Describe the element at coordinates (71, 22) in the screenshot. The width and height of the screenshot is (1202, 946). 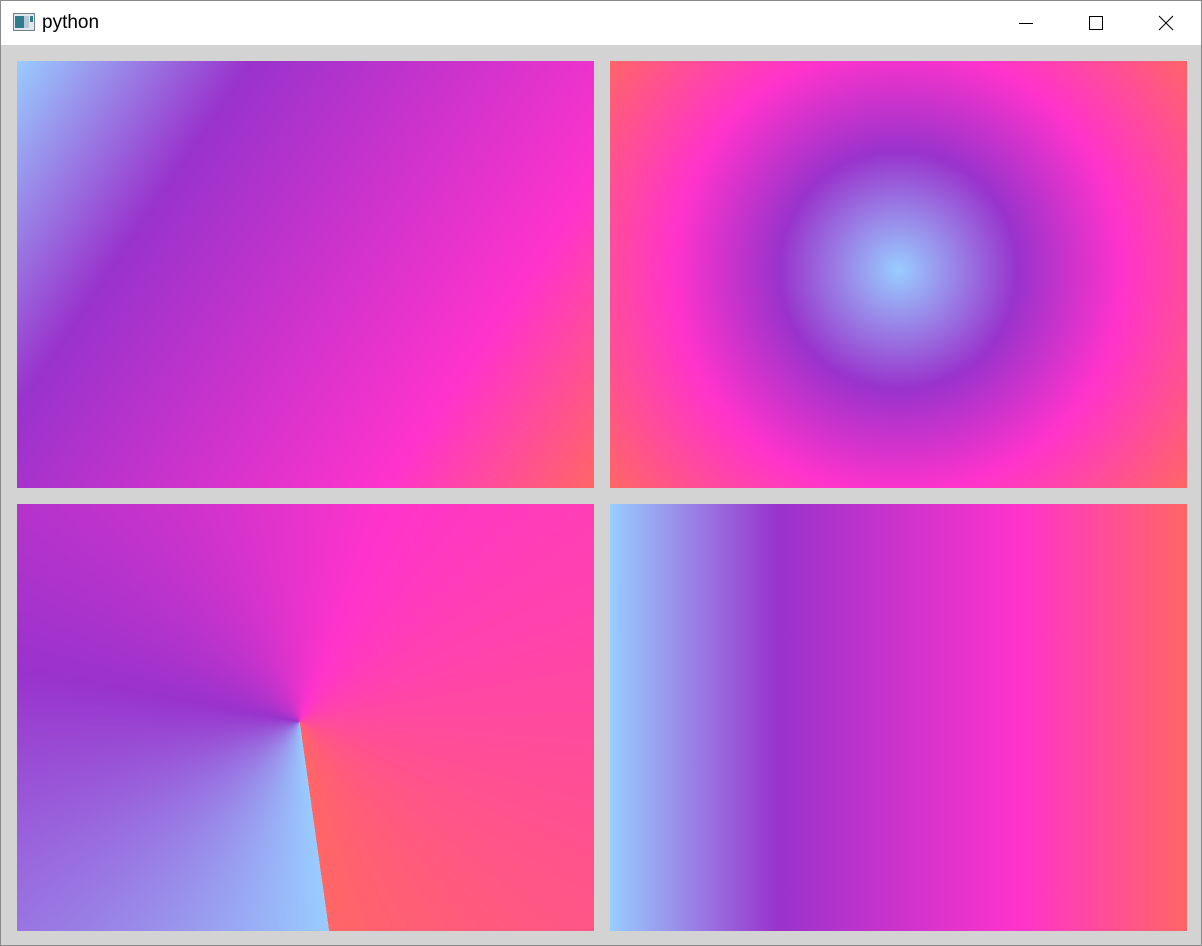
I see `window-title: python` at that location.